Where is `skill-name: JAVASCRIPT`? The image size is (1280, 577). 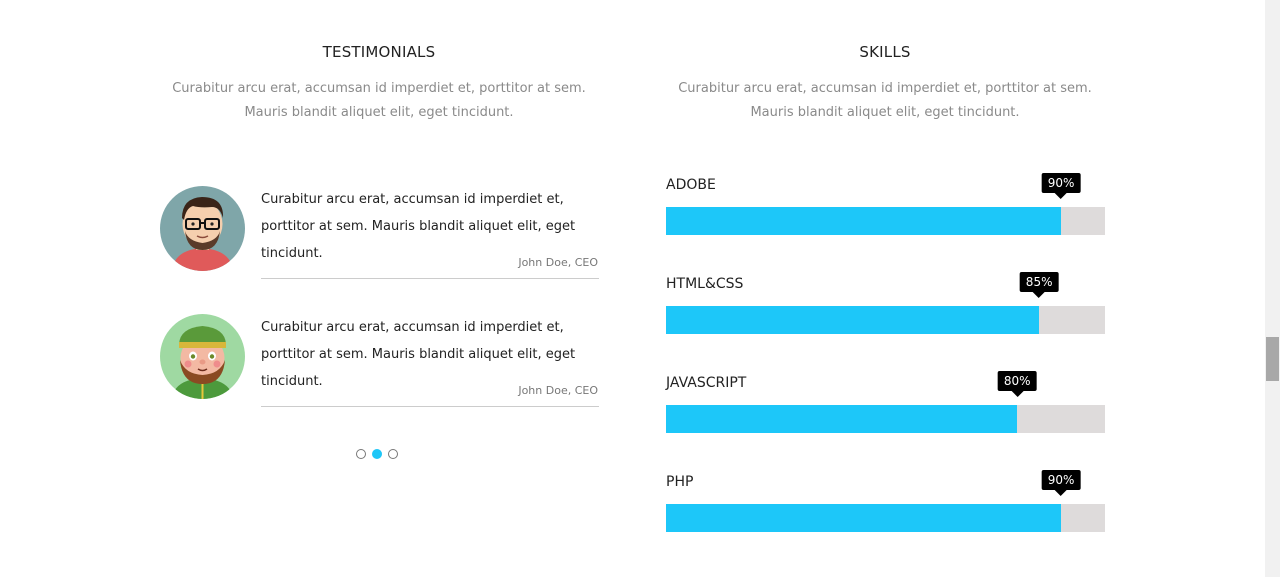 skill-name: JAVASCRIPT is located at coordinates (706, 383).